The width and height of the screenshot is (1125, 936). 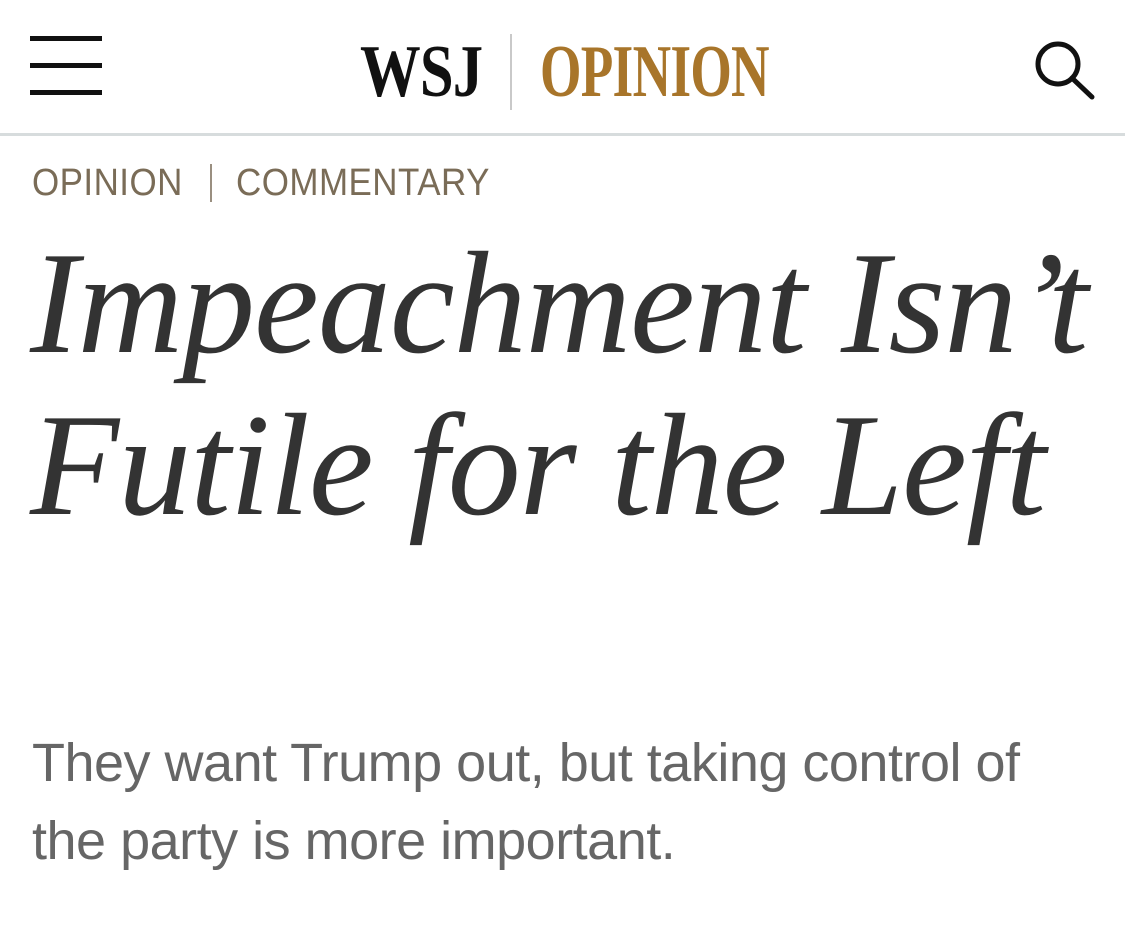 I want to click on logo-section: OPINION, so click(x=655, y=71).